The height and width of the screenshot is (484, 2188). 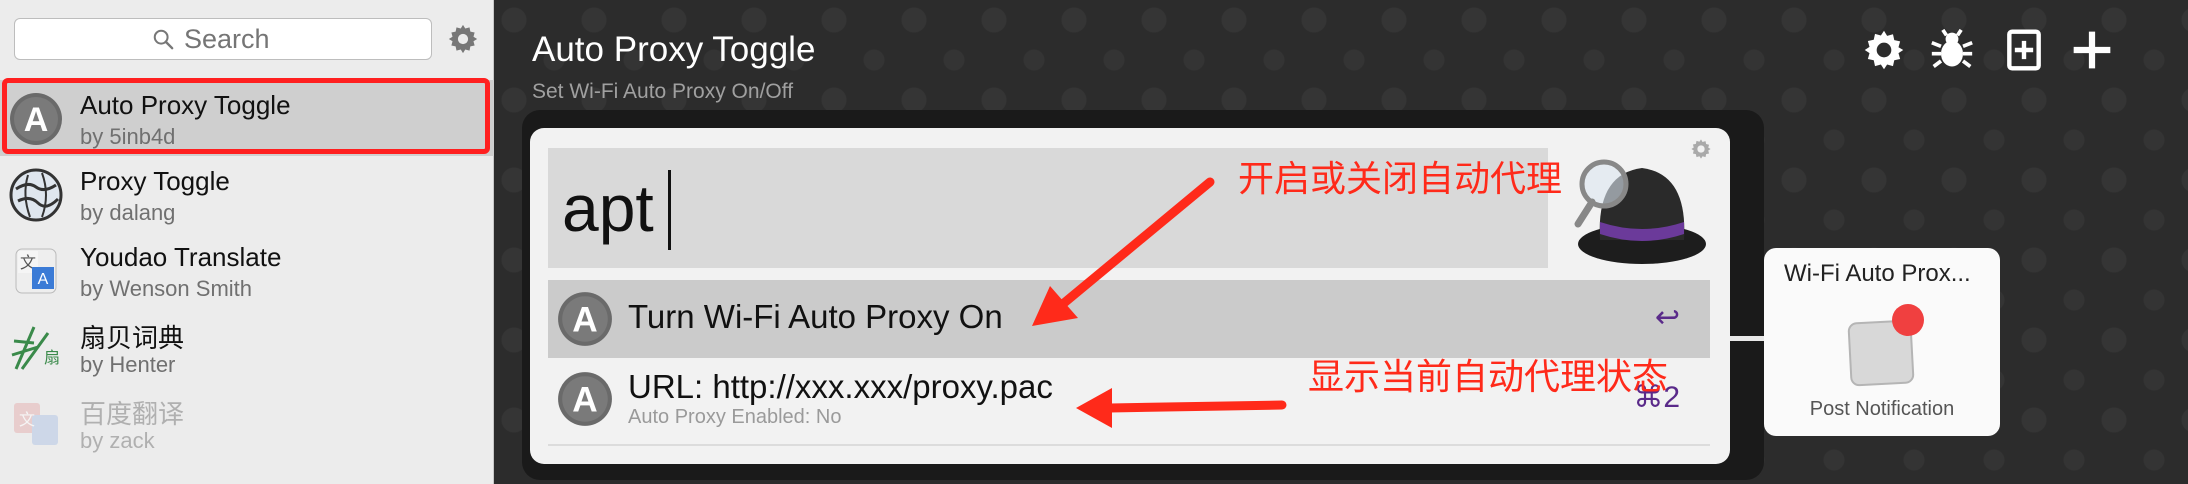 What do you see at coordinates (1667, 317) in the screenshot?
I see `return-key-shortcut: ↩` at bounding box center [1667, 317].